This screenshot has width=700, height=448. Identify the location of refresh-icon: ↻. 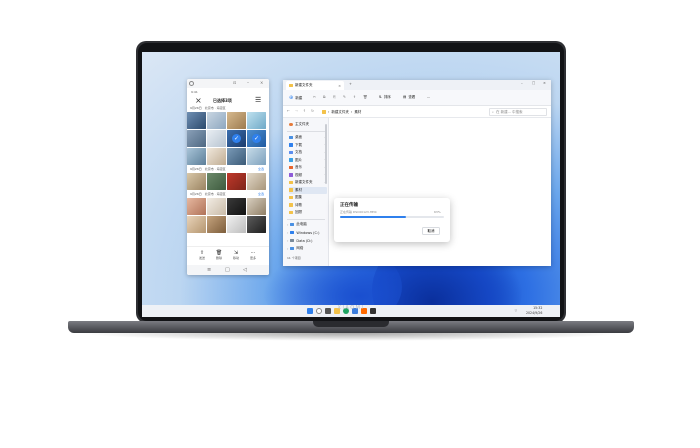
(312, 111).